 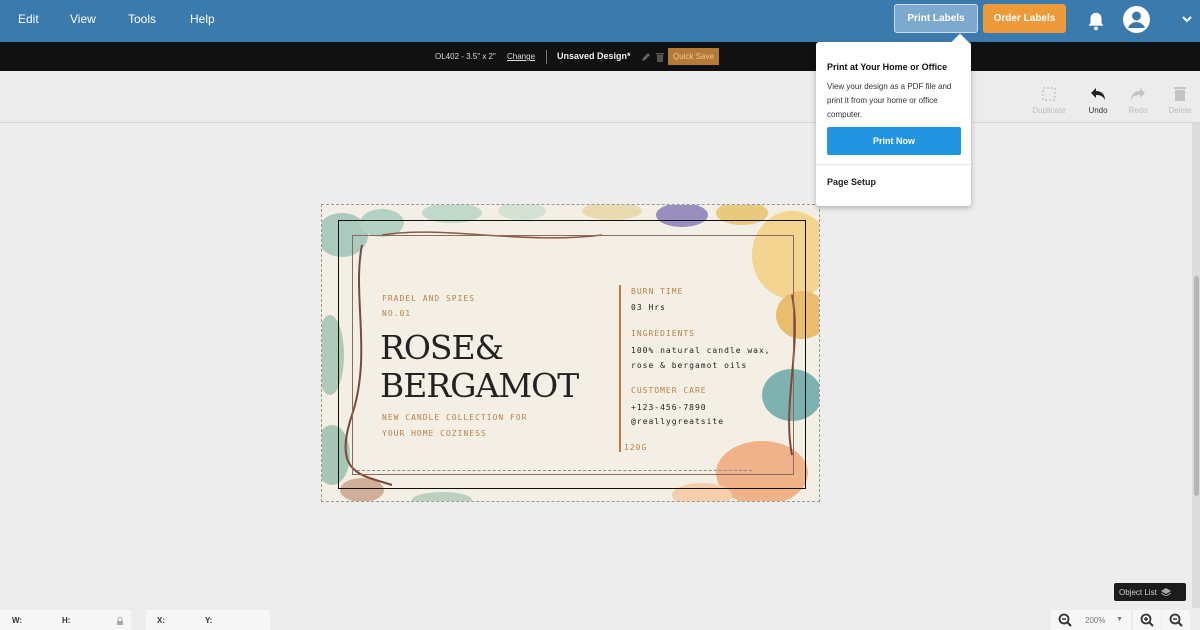 I want to click on popup-heading: Print at Your Home or Office, so click(x=887, y=67).